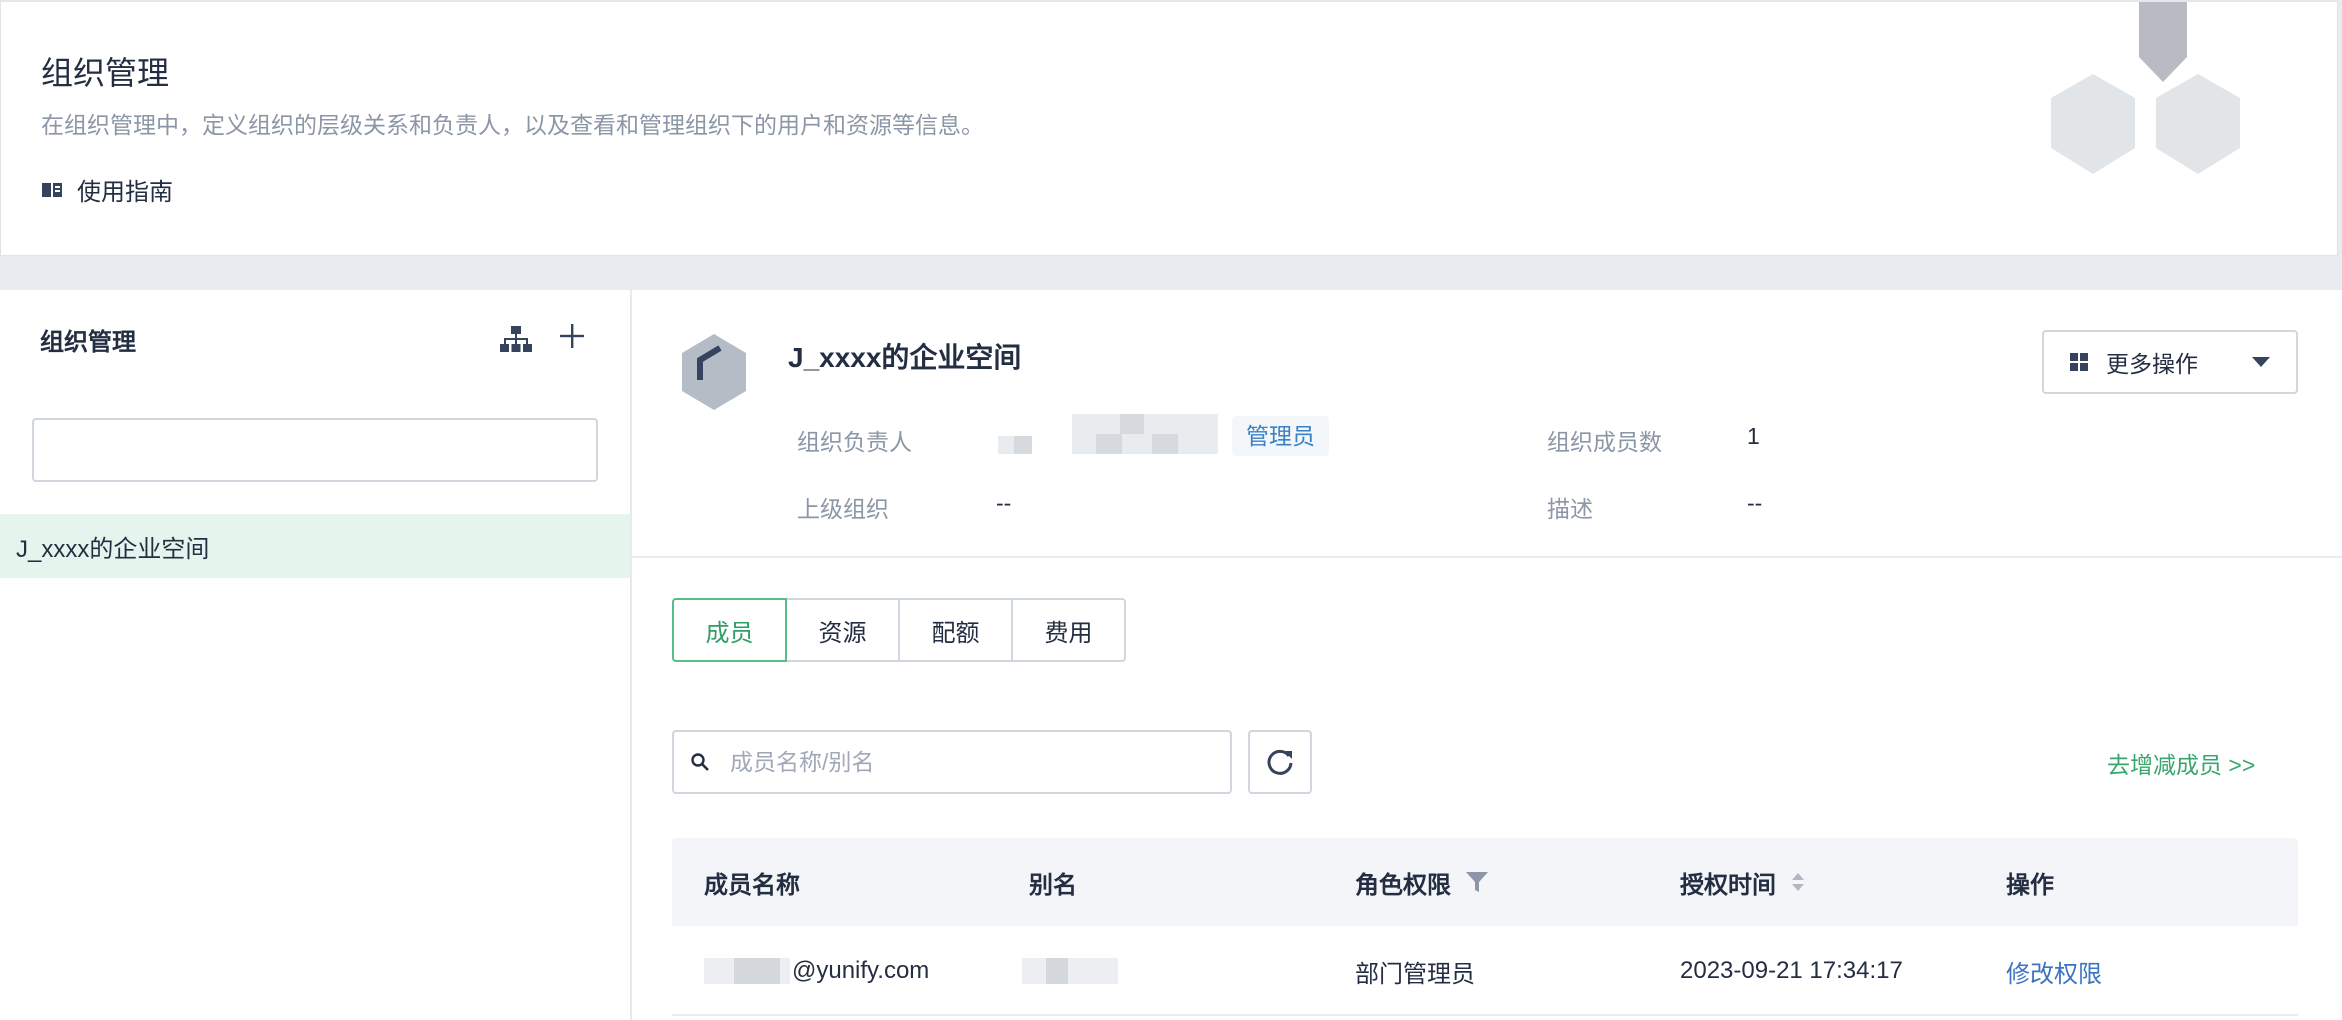 The image size is (2342, 1020). I want to click on member-name-cell: @yunify.com, so click(816, 971).